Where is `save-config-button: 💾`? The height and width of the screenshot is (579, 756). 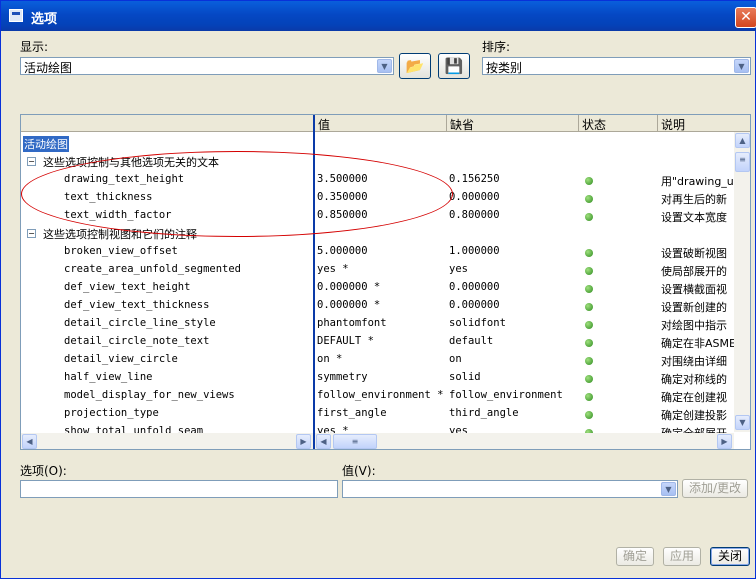 save-config-button: 💾 is located at coordinates (454, 66).